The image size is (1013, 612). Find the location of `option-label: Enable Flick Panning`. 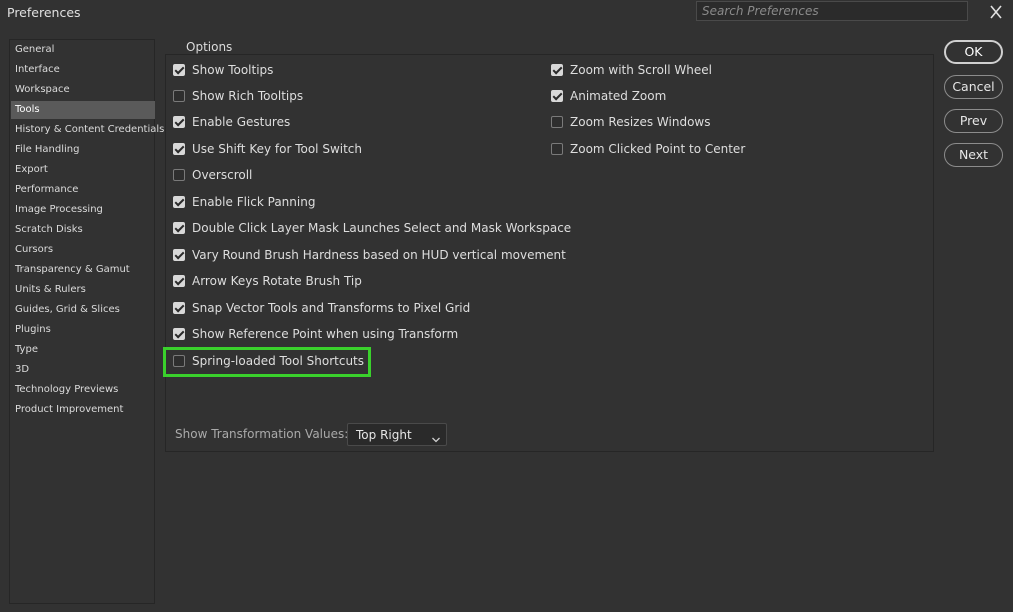

option-label: Enable Flick Panning is located at coordinates (254, 202).